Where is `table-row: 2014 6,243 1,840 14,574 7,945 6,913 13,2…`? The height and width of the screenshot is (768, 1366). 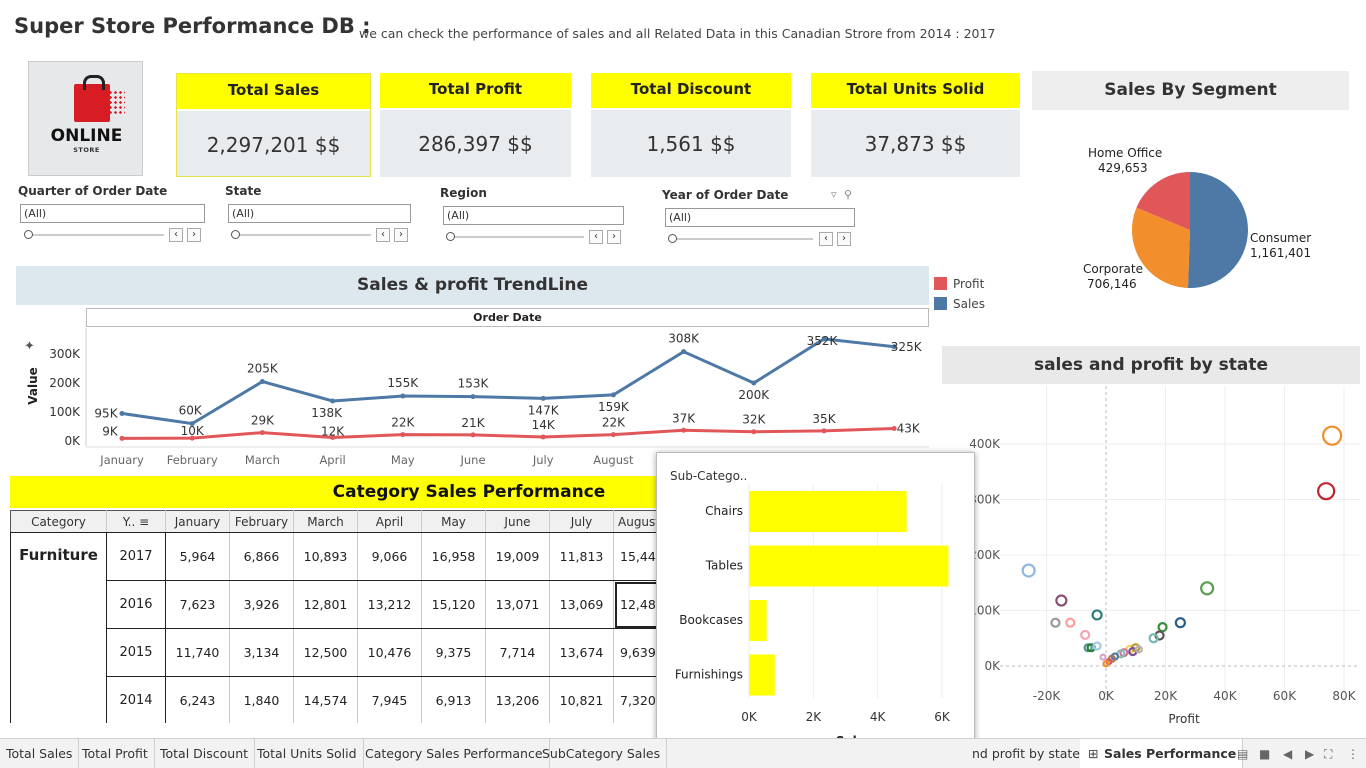
table-row: 2014 6,243 1,840 14,574 7,945 6,913 13,2… is located at coordinates (333, 699).